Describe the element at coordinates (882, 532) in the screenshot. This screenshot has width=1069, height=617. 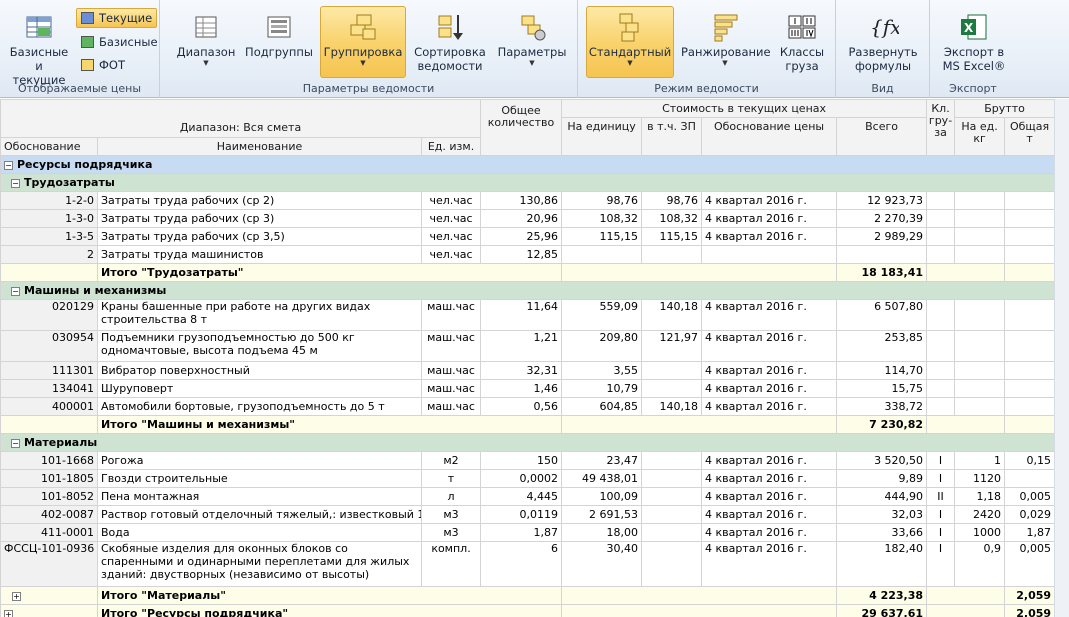
I see `total-cell: 33,66` at that location.